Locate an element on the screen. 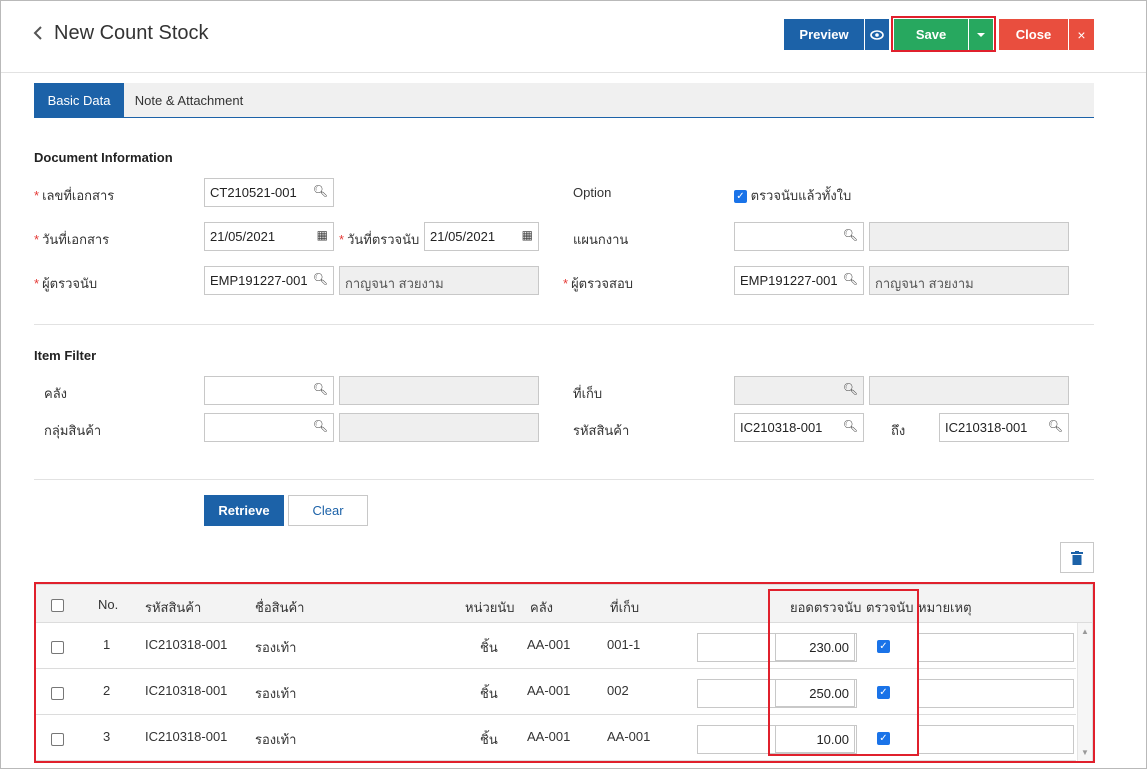 The image size is (1147, 769). item-filter-title: Item Filter is located at coordinates (65, 355).